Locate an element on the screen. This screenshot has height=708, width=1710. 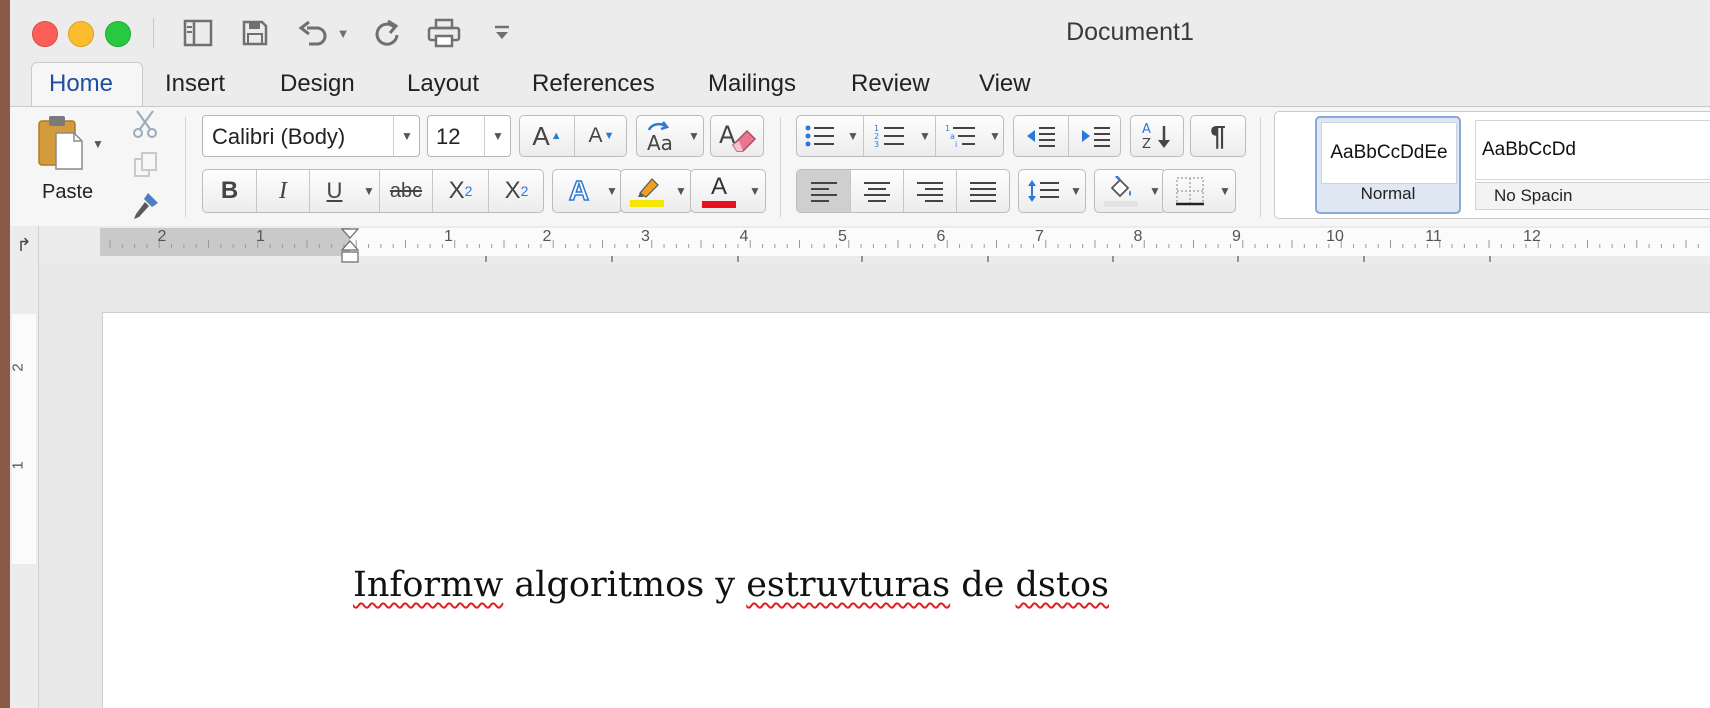
numbering-icon: 123 is located at coordinates (889, 136).